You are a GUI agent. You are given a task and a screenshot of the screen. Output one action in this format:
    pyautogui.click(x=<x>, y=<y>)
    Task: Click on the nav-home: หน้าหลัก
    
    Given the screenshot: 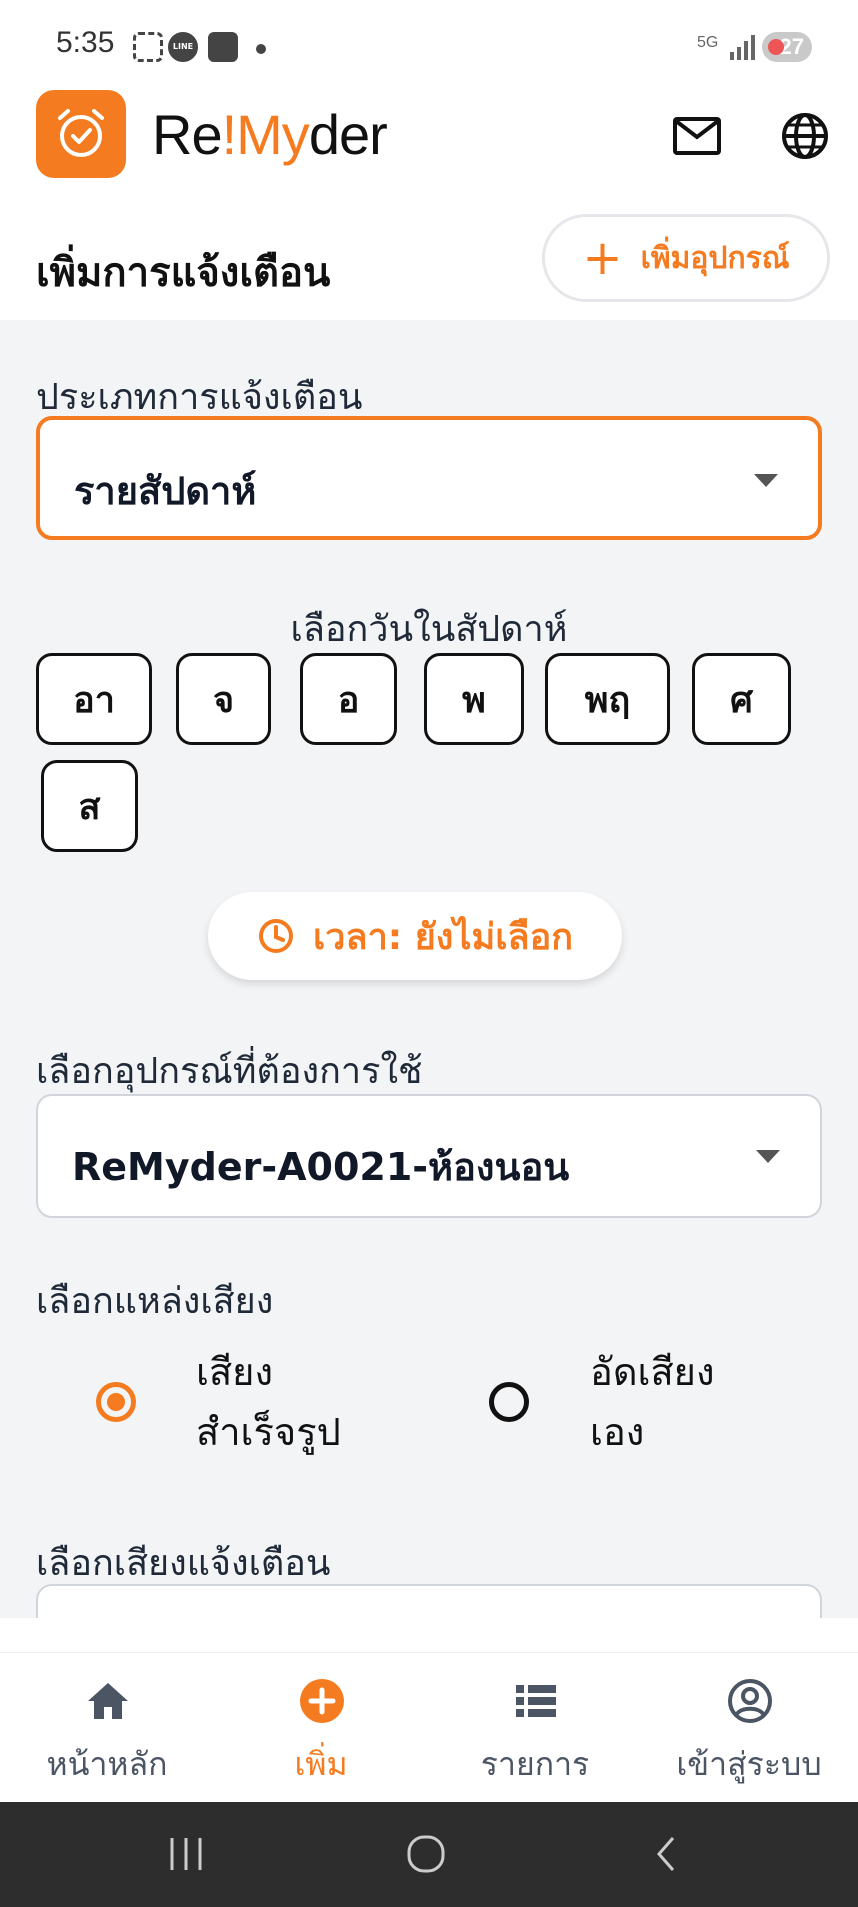 What is the action you would take?
    pyautogui.click(x=107, y=1728)
    